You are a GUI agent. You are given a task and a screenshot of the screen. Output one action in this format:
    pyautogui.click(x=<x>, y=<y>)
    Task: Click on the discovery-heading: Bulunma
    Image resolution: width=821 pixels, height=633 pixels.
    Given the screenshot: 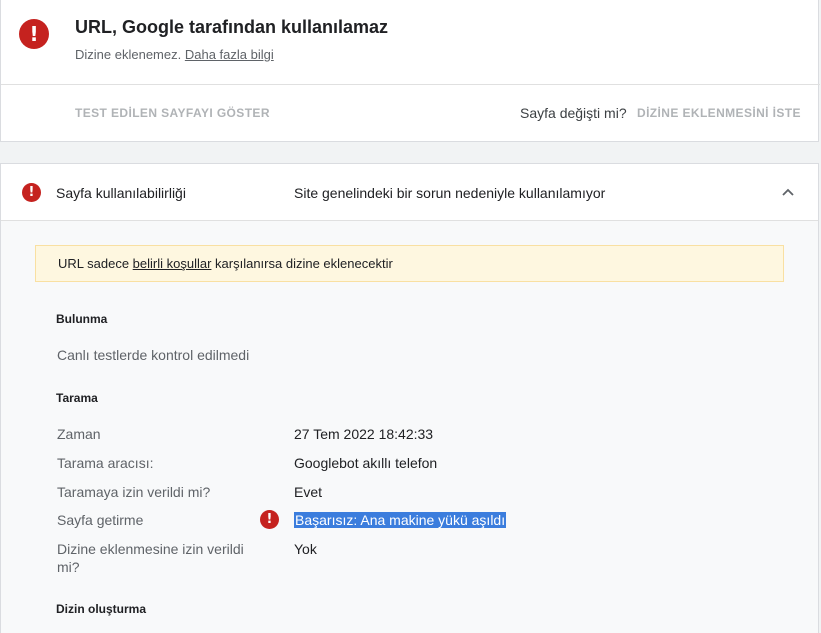 What is the action you would take?
    pyautogui.click(x=82, y=319)
    